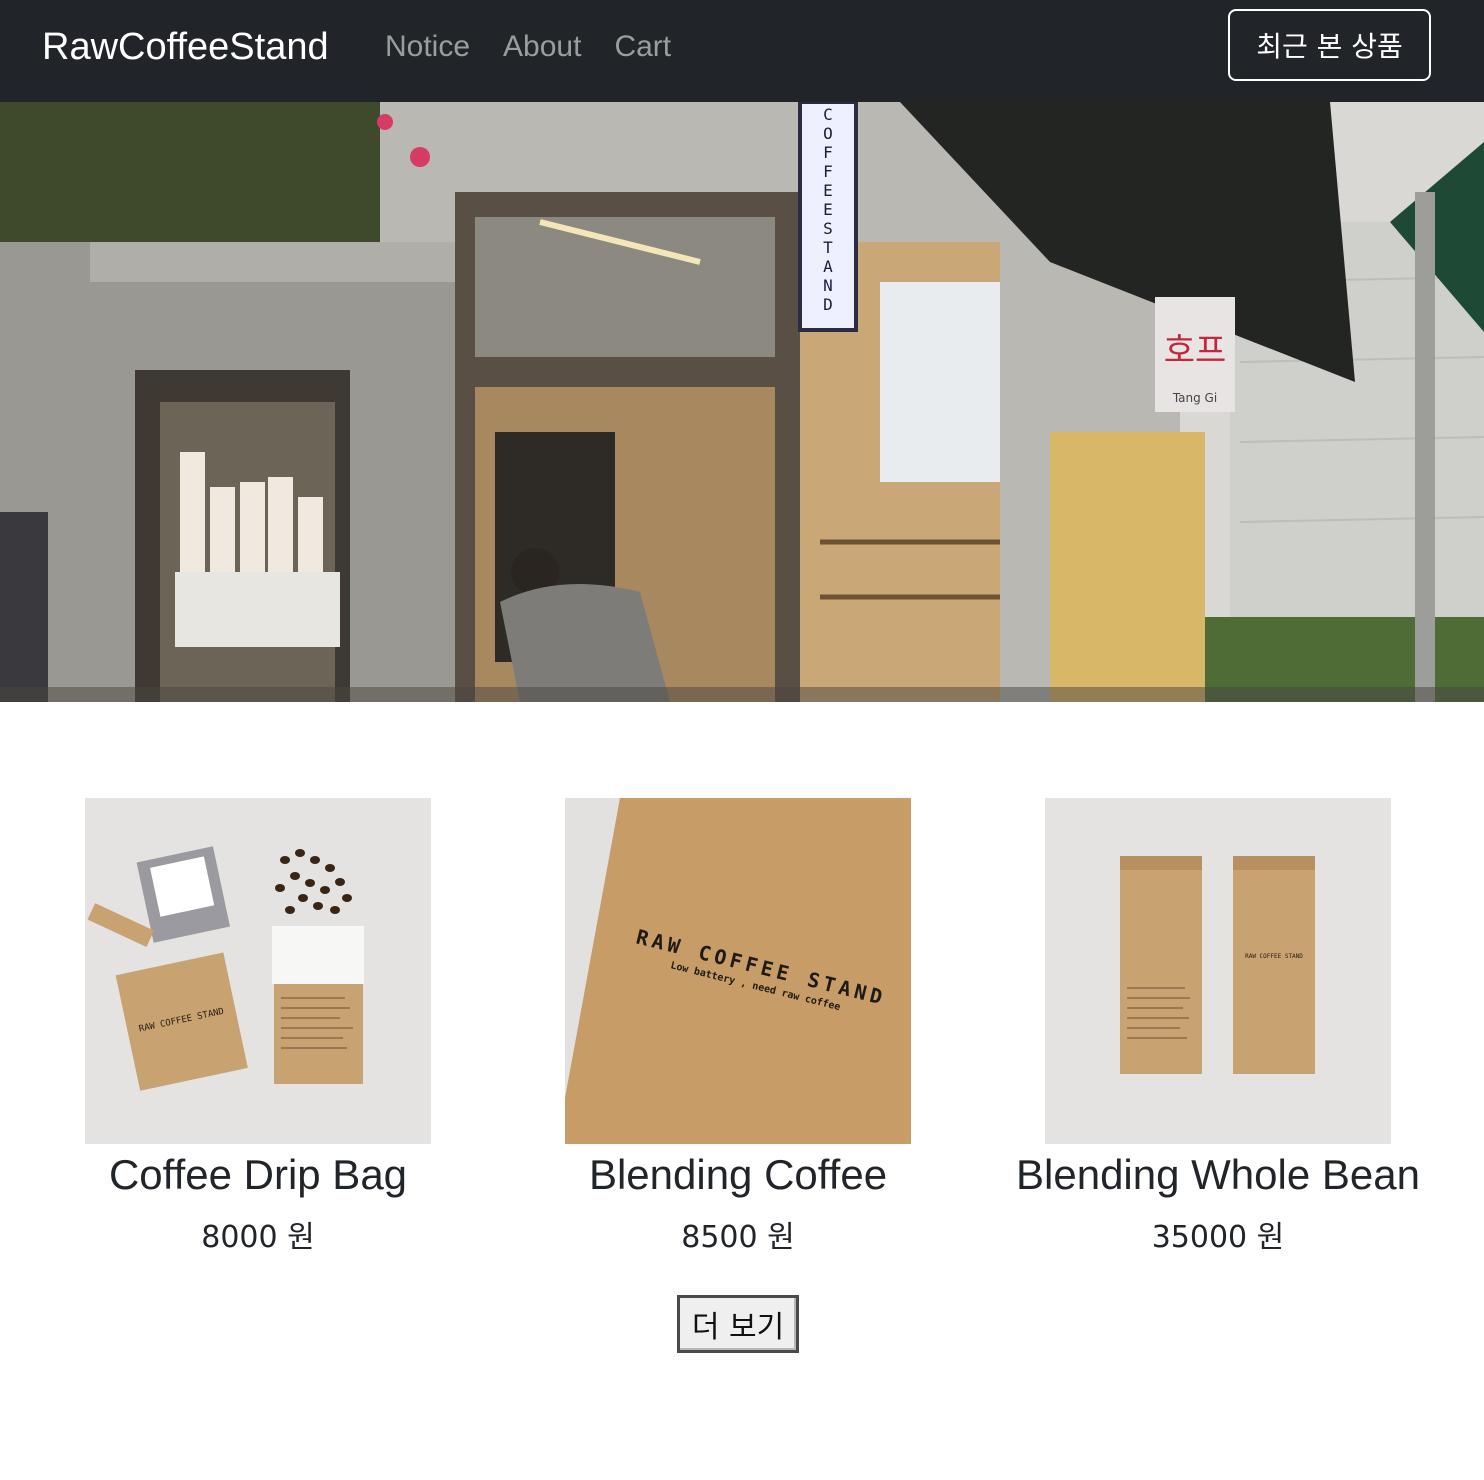 This screenshot has height=1480, width=1484. Describe the element at coordinates (738, 1324) in the screenshot. I see `load-more-button: 더 보기` at that location.